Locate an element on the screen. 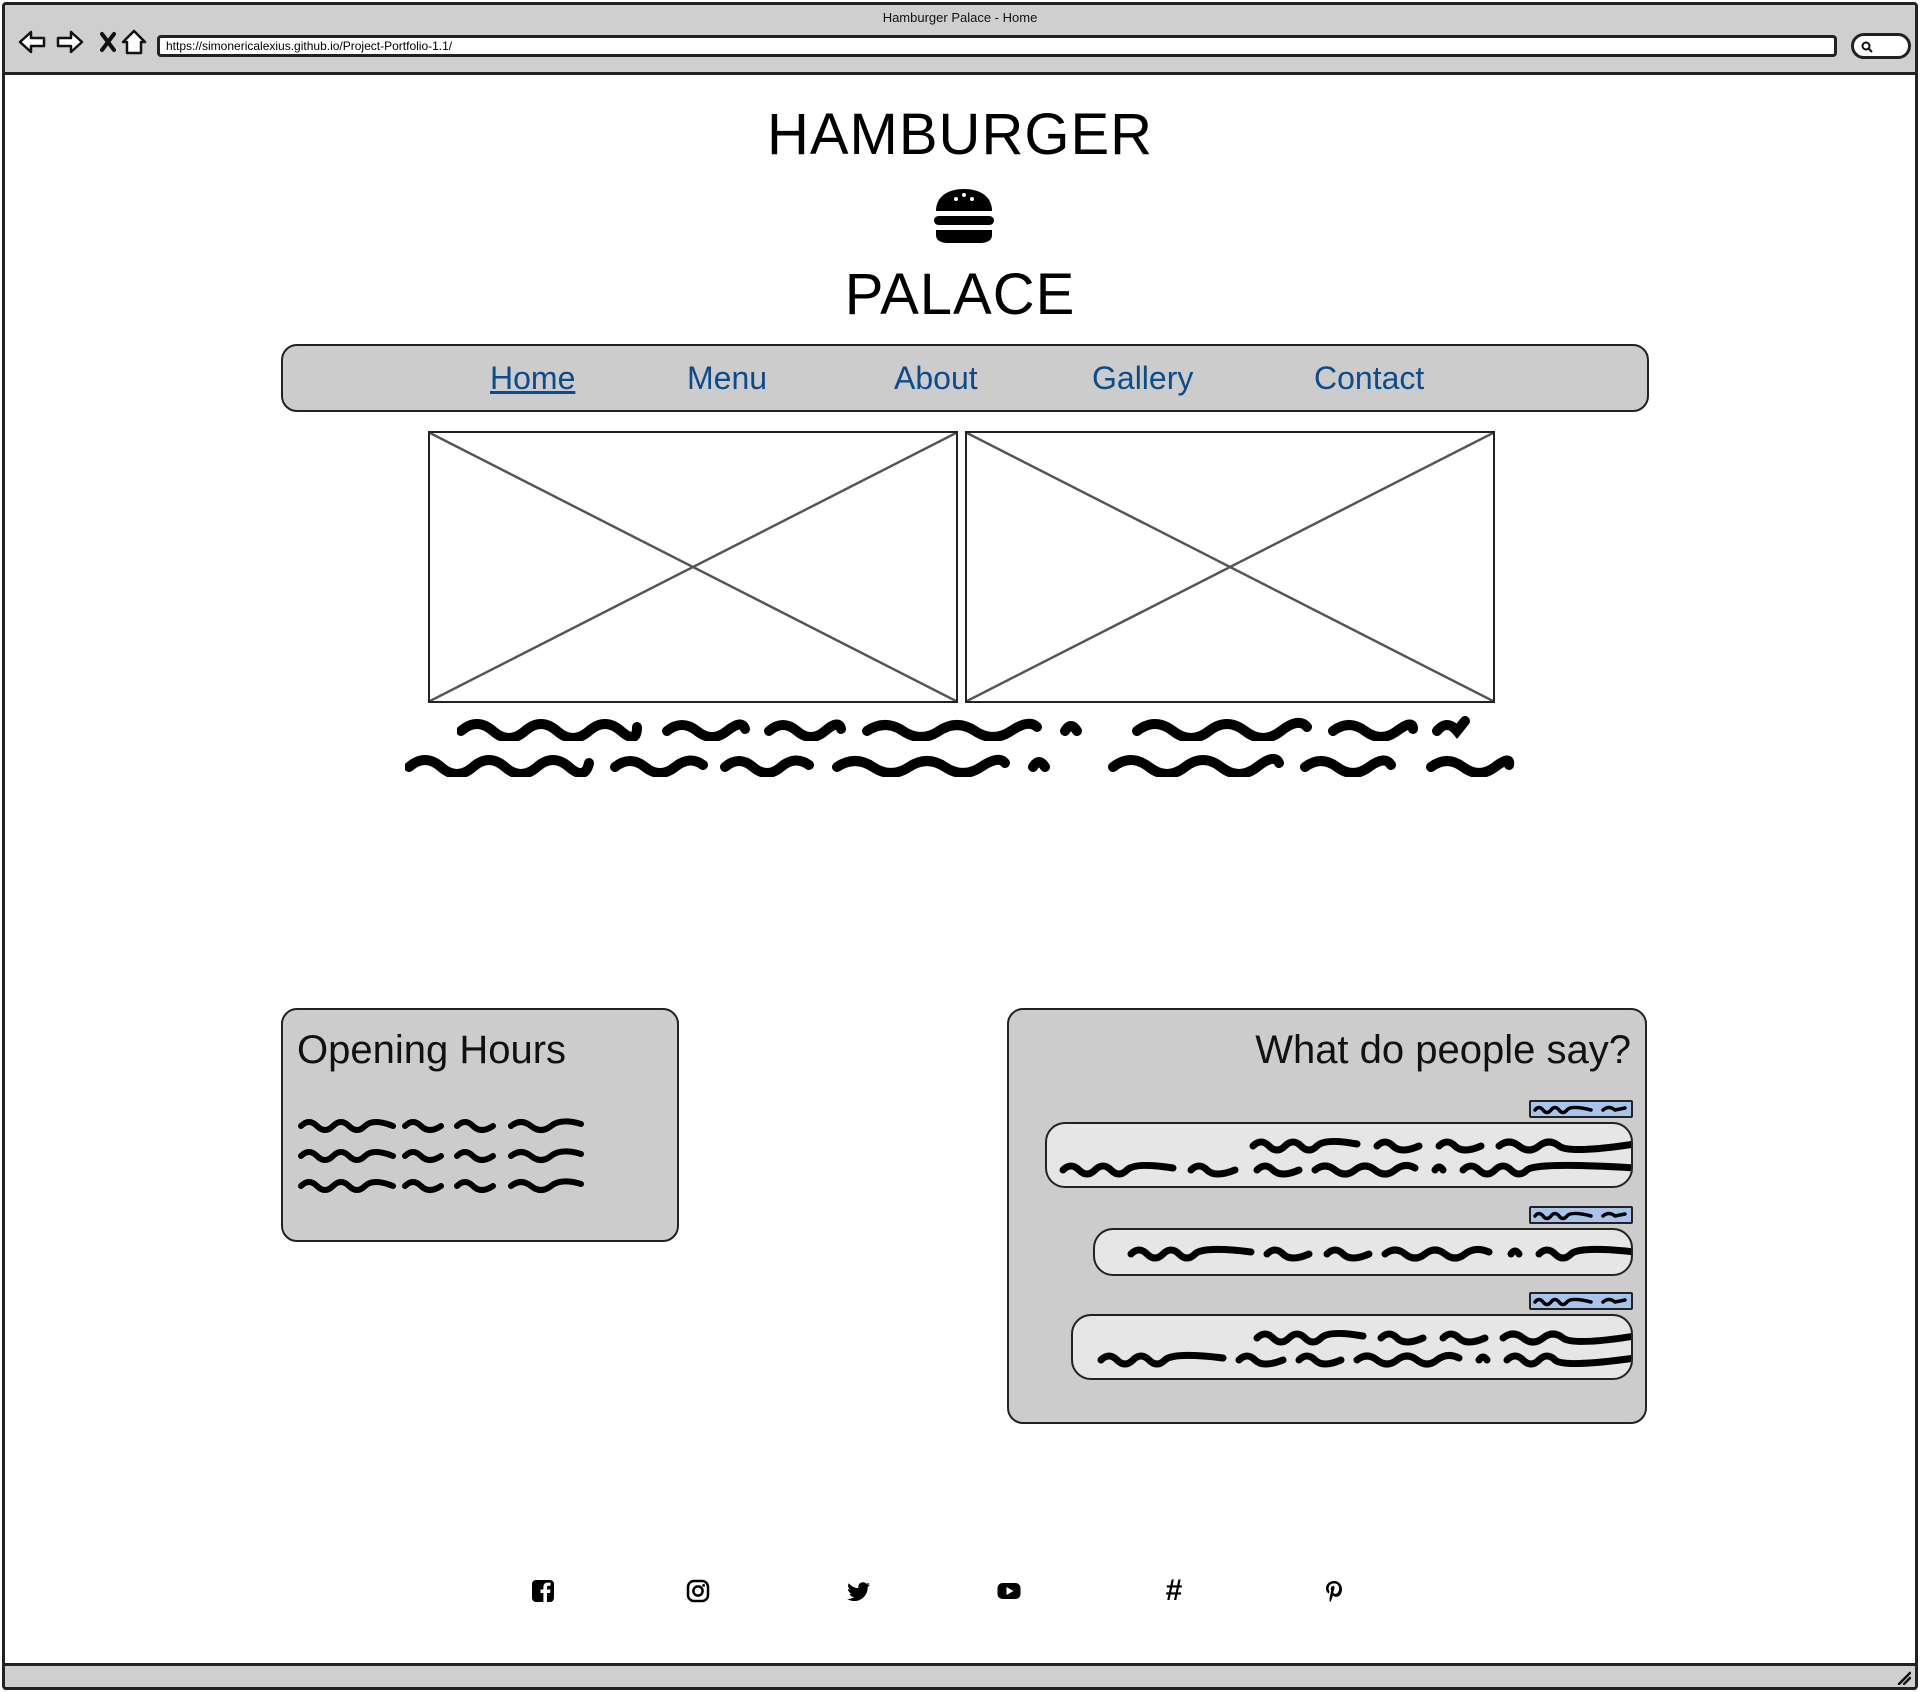 The width and height of the screenshot is (1920, 1692). hero-image-right is located at coordinates (1230, 567).